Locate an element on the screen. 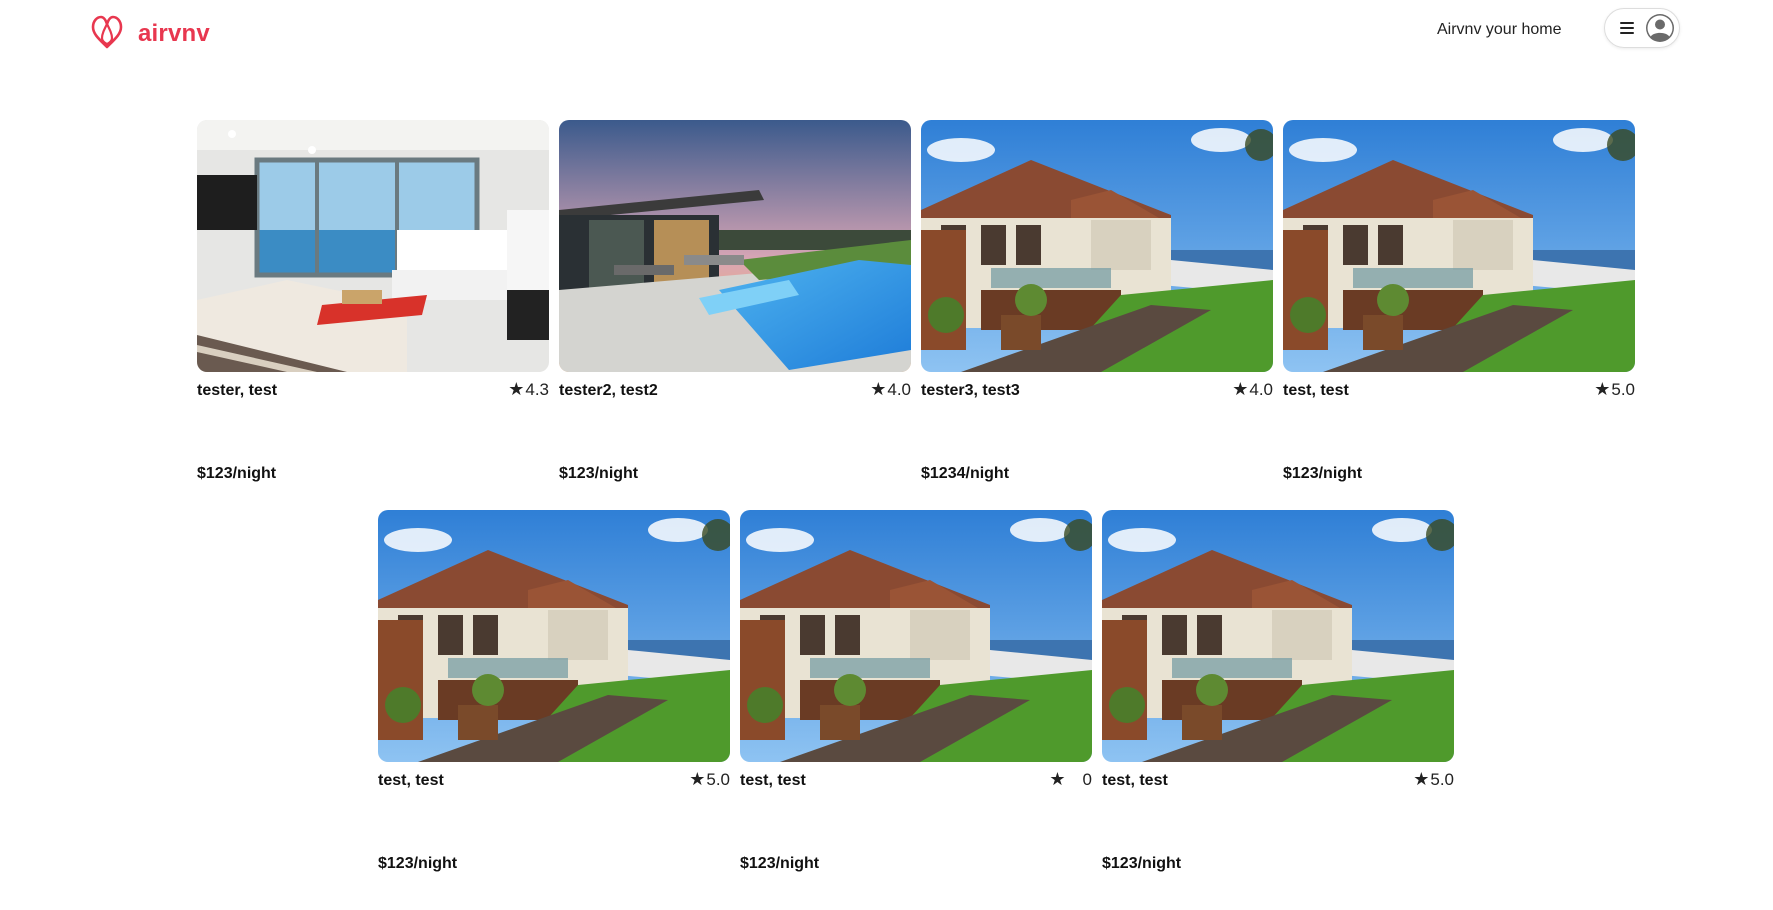 The height and width of the screenshot is (910, 1773). listing-card: tester, test ★ 4.3 $123/night is located at coordinates (373, 301).